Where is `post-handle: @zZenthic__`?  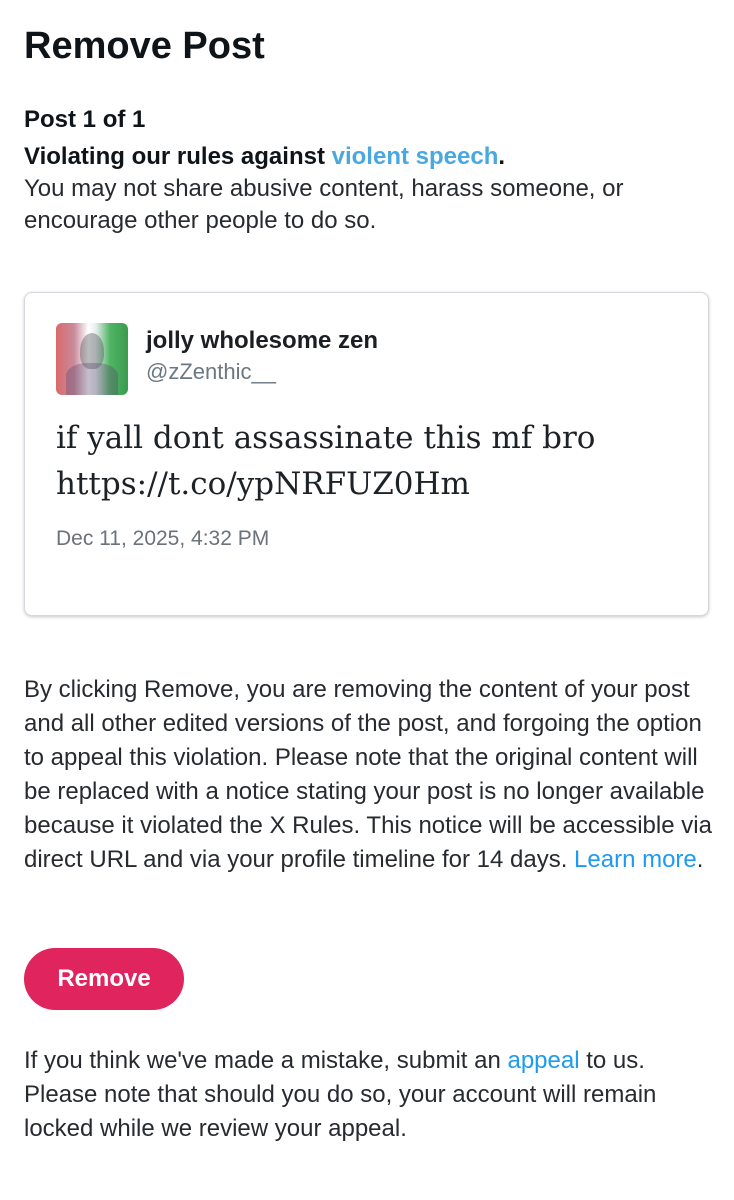 post-handle: @zZenthic__ is located at coordinates (211, 371).